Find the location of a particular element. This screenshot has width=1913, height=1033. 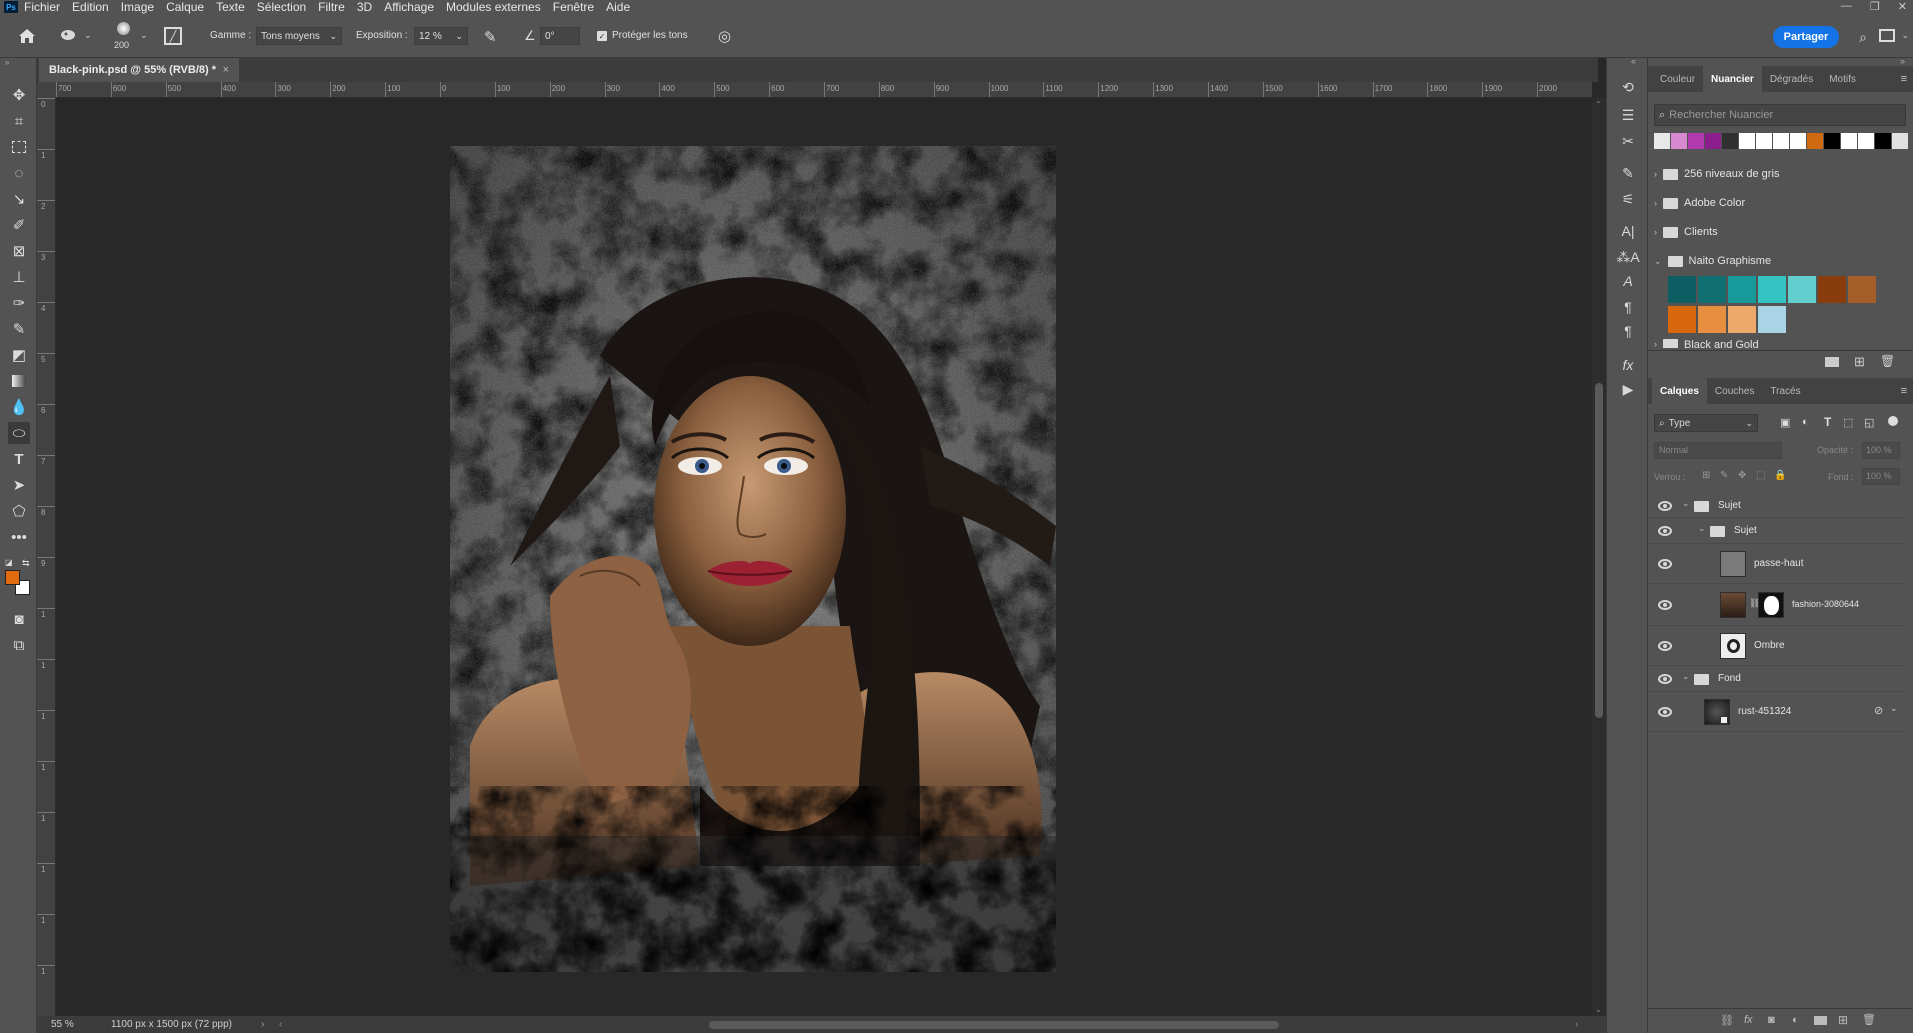

search-icon: ⌕ is located at coordinates (1863, 37).